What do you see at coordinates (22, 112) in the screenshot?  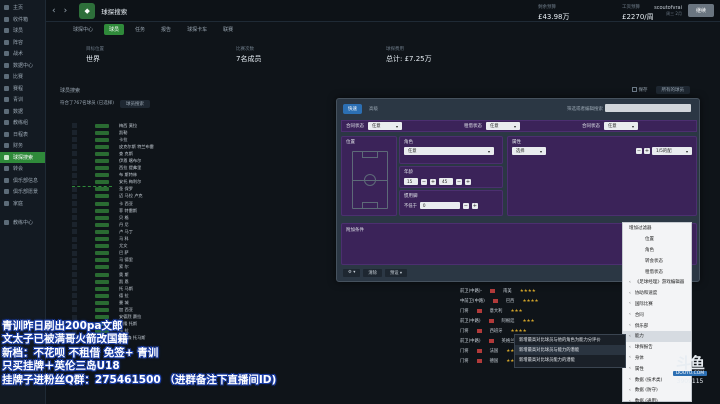 I see `sidebar-item: 数据` at bounding box center [22, 112].